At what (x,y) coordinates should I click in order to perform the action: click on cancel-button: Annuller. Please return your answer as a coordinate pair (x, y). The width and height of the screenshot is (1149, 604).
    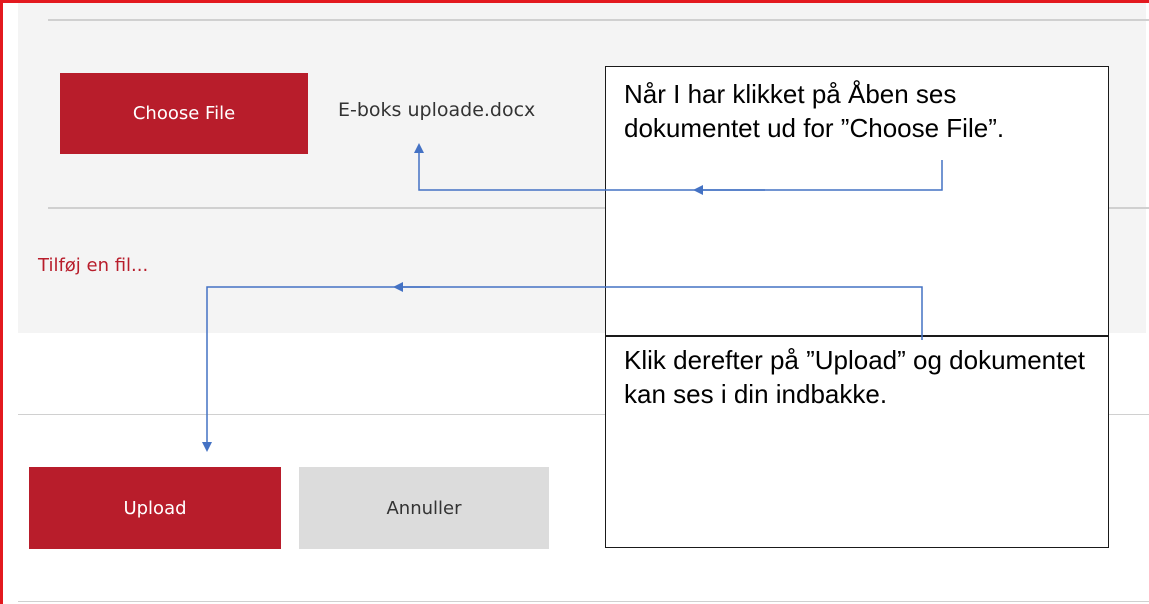
    Looking at the image, I should click on (424, 508).